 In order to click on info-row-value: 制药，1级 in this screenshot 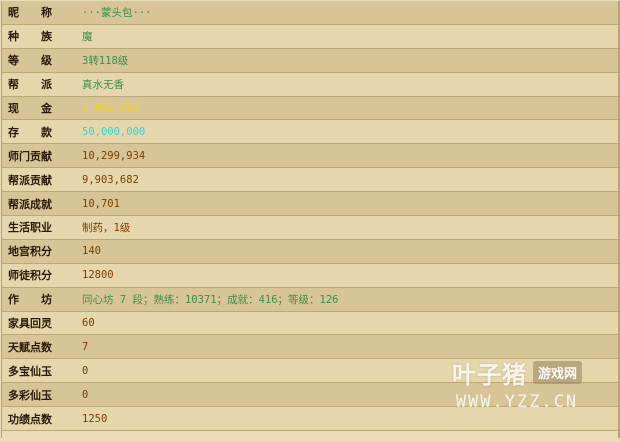, I will do `click(106, 227)`.